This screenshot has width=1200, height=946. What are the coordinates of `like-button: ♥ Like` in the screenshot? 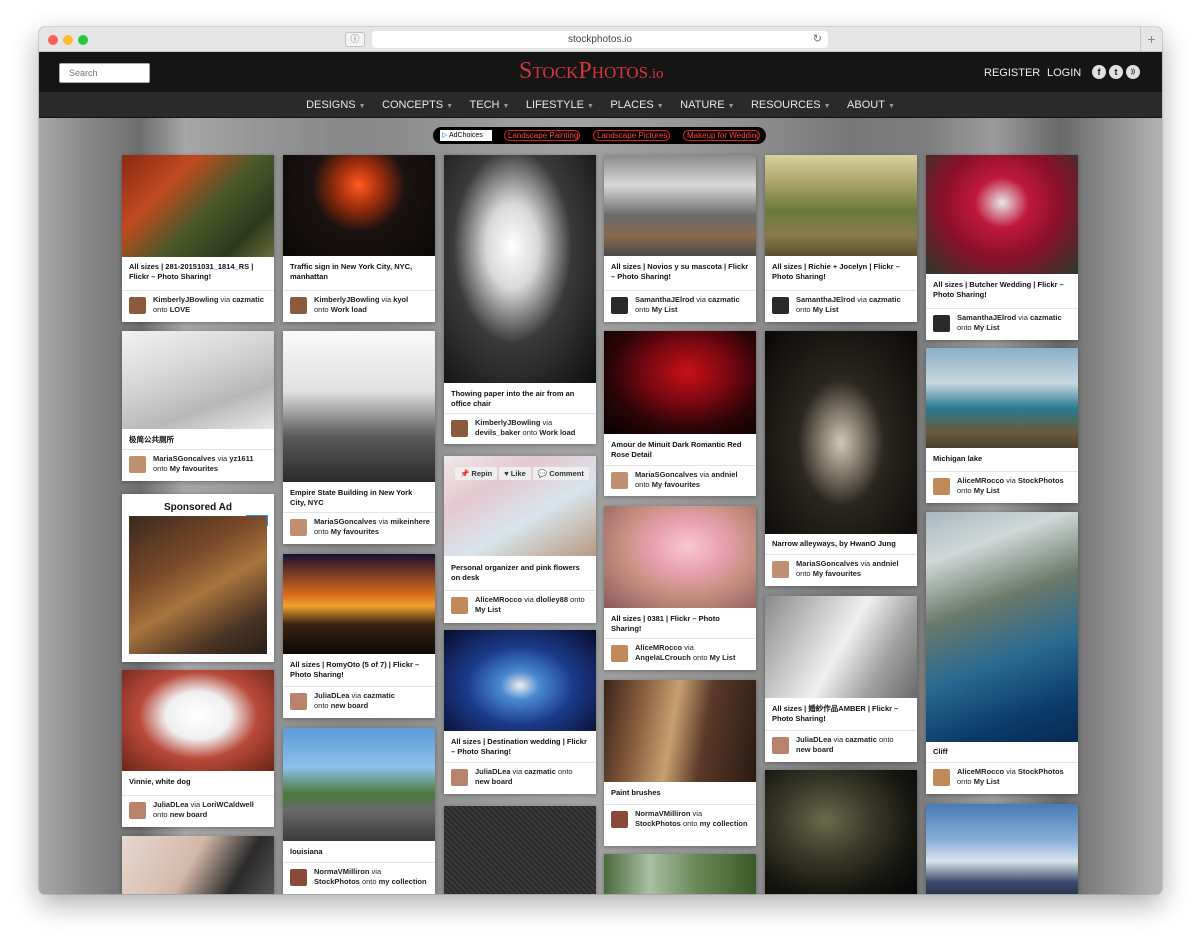 It's located at (515, 473).